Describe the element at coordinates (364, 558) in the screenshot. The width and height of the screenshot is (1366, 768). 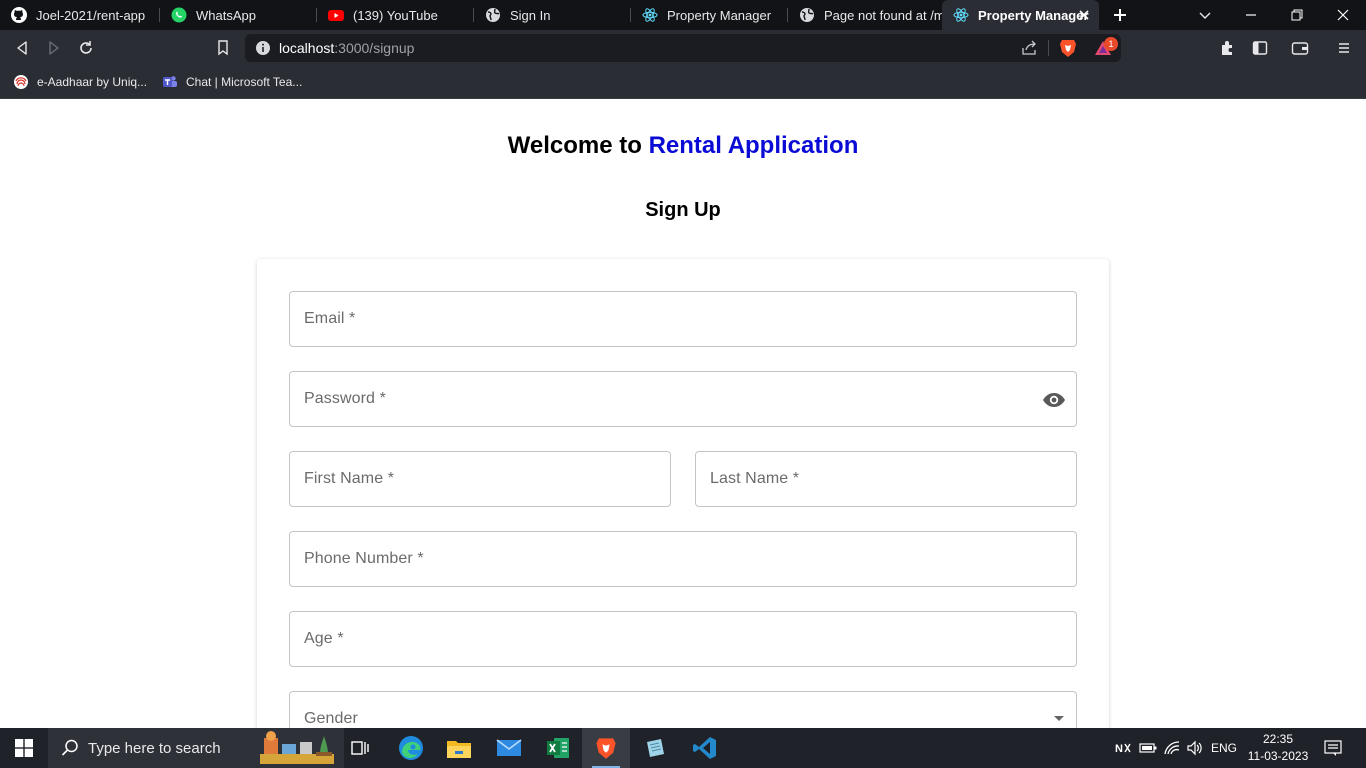
I see `phone-number-label: Phone Number *` at that location.